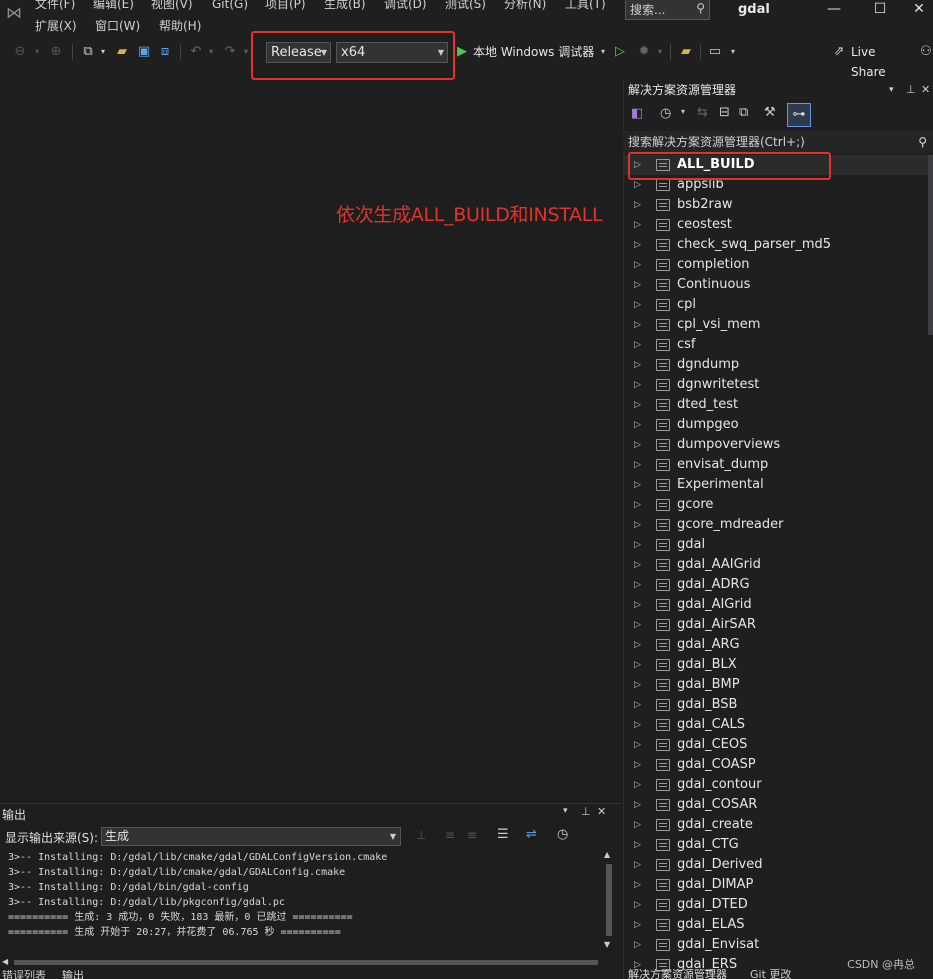  I want to click on tab-solution-explorer: 解决方案资源管理器, so click(683, 974).